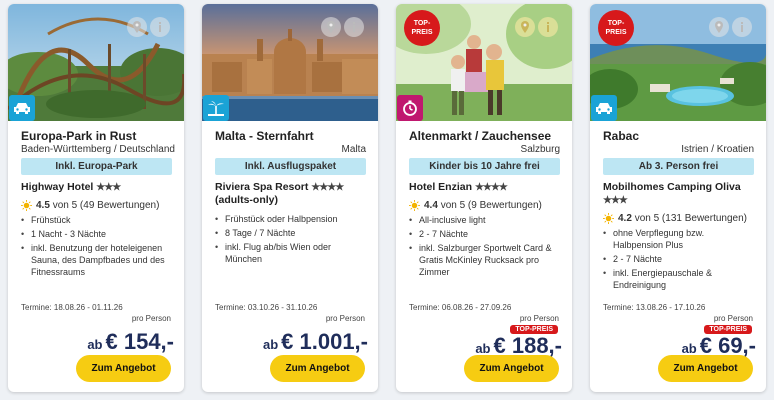  What do you see at coordinates (678, 239) in the screenshot?
I see `feature-item: ohne Verpflegung bzw. Halbpension Plus` at bounding box center [678, 239].